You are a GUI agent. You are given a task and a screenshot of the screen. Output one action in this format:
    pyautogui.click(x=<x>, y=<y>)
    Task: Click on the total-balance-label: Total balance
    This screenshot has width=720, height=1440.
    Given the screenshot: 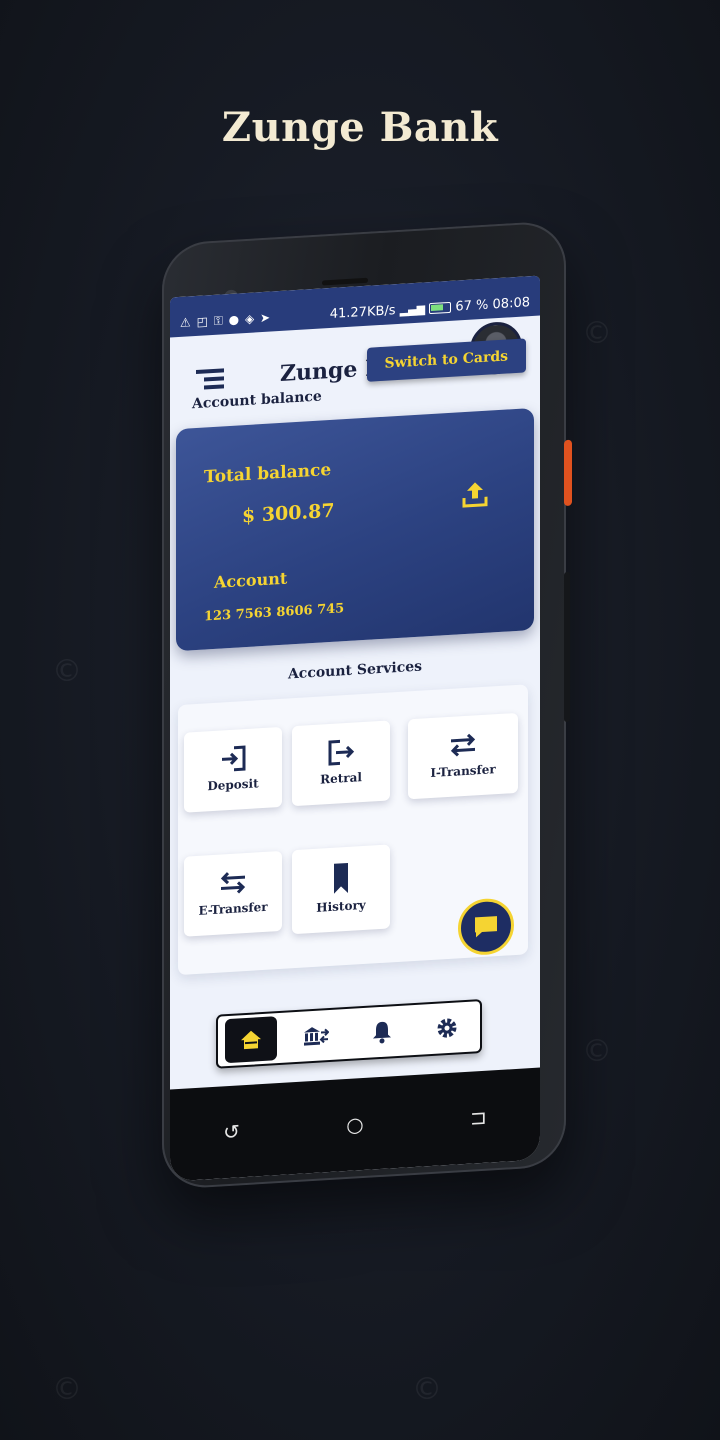 What is the action you would take?
    pyautogui.click(x=268, y=473)
    